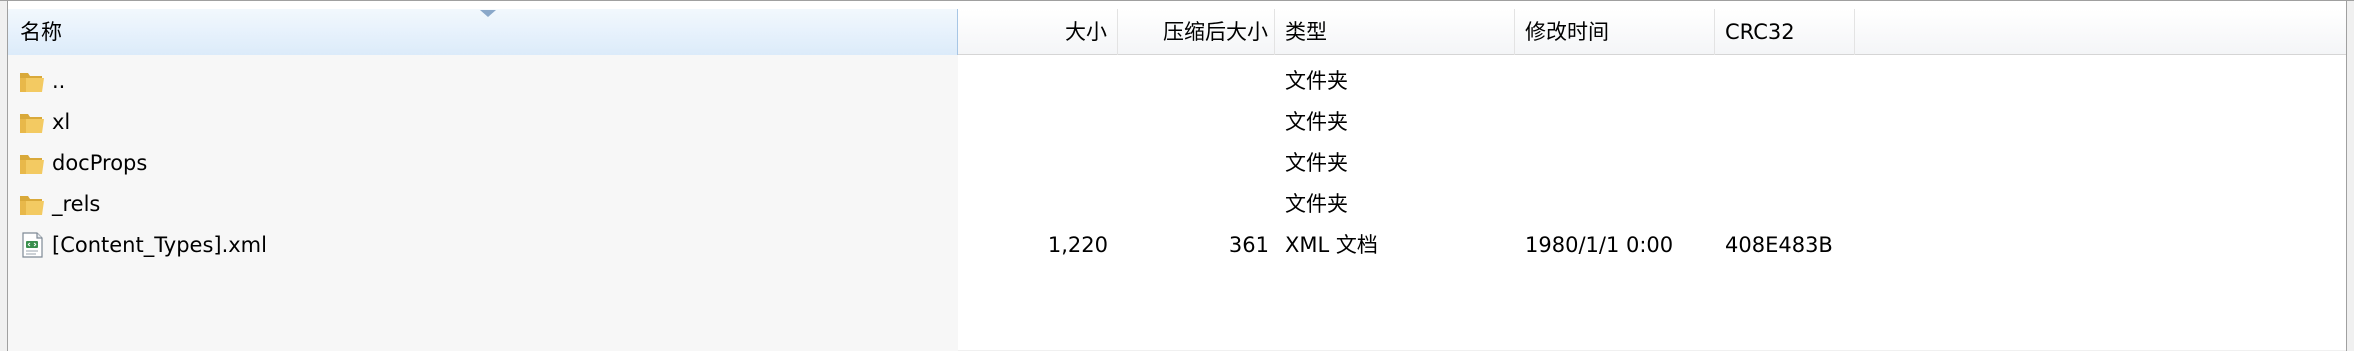 The width and height of the screenshot is (2354, 351). What do you see at coordinates (1599, 245) in the screenshot?
I see `file-modified: 1980/1/1 0:00` at bounding box center [1599, 245].